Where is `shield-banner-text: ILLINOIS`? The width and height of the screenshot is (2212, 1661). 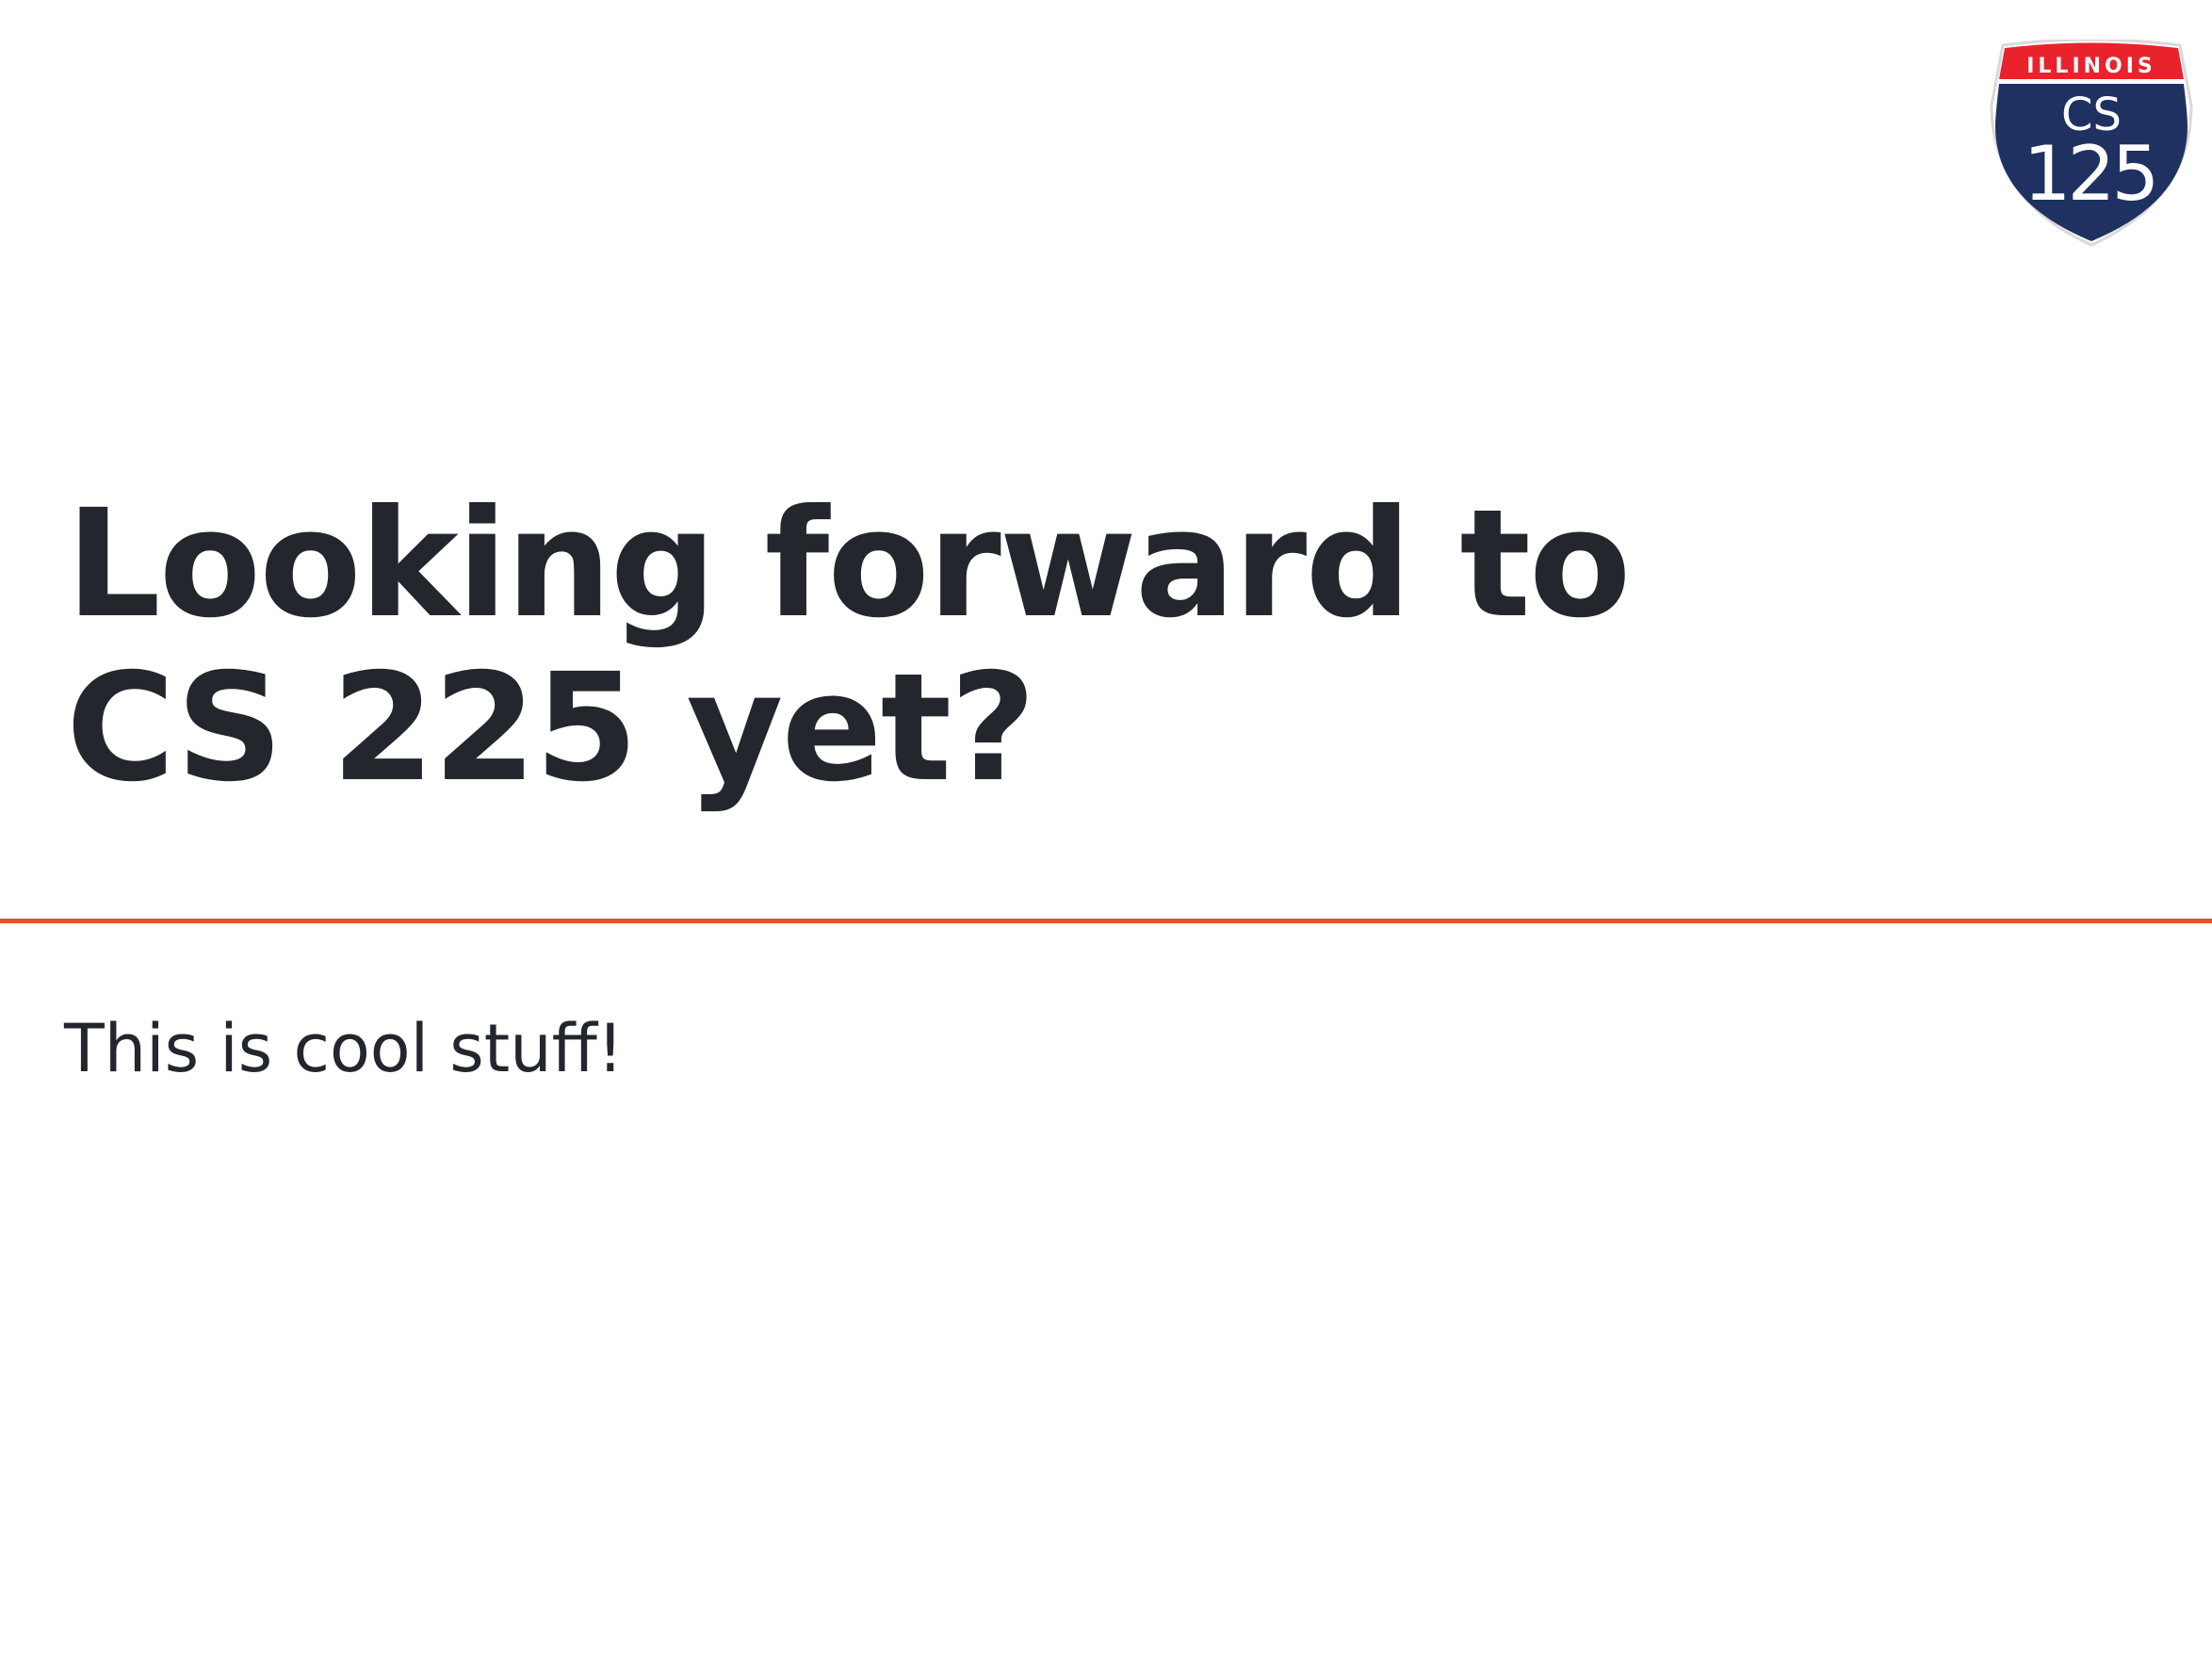
shield-banner-text: ILLINOIS is located at coordinates (2091, 66).